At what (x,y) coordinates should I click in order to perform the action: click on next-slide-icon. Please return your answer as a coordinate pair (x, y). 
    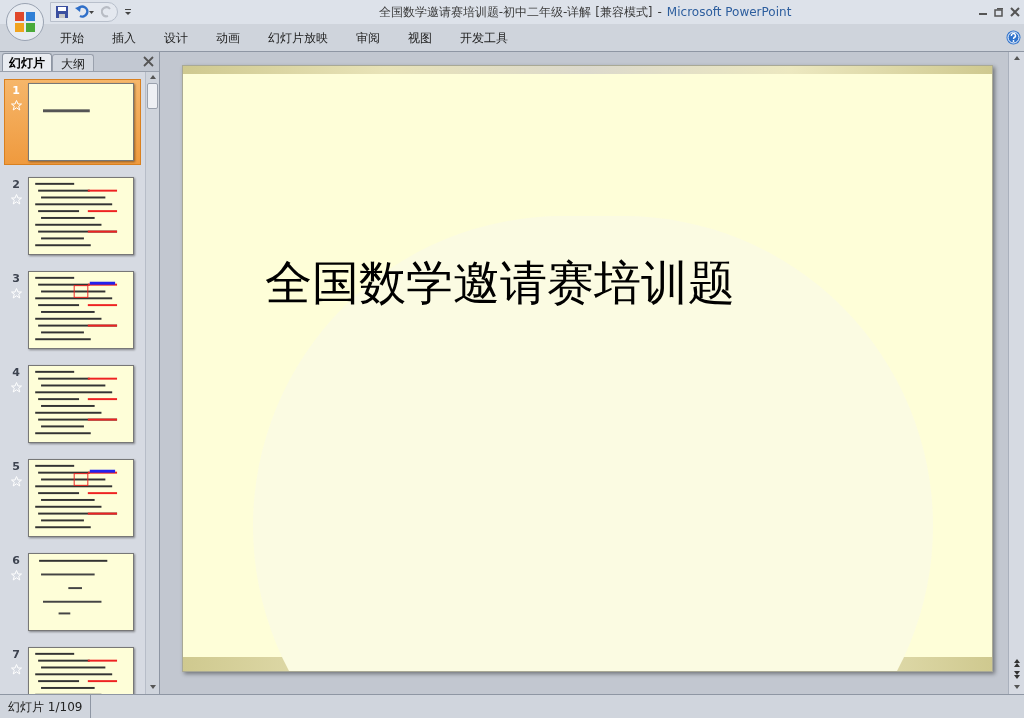
    Looking at the image, I should click on (1016, 675).